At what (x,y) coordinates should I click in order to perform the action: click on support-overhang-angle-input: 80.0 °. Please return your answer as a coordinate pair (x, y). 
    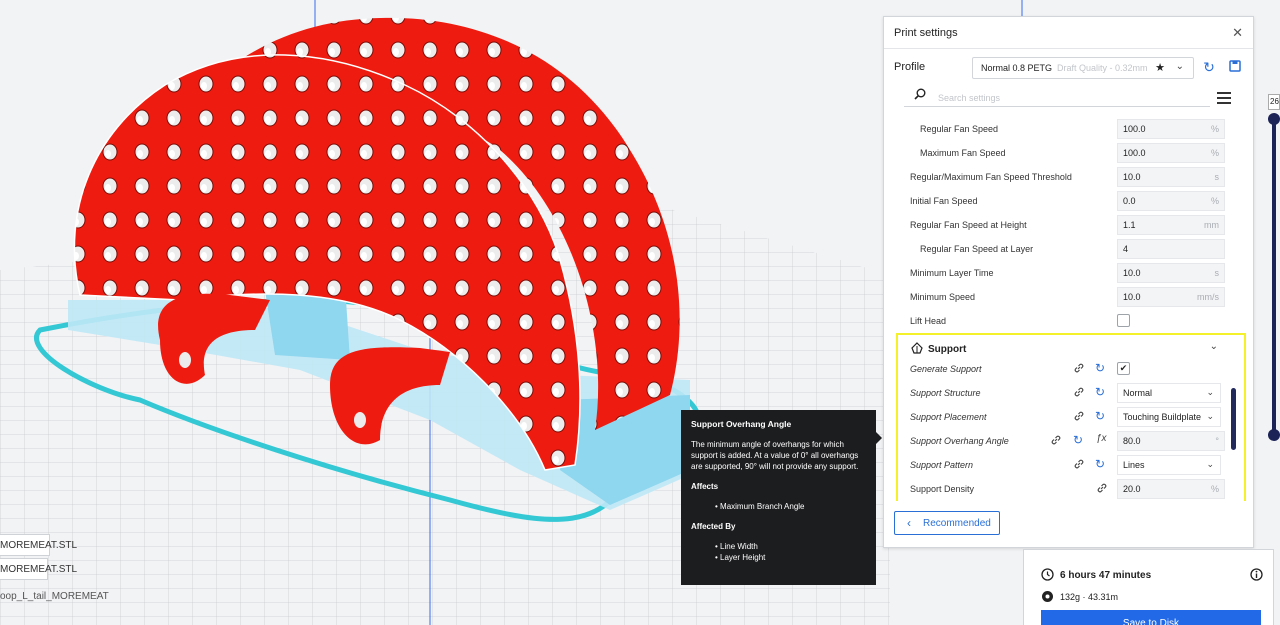
    Looking at the image, I should click on (1171, 441).